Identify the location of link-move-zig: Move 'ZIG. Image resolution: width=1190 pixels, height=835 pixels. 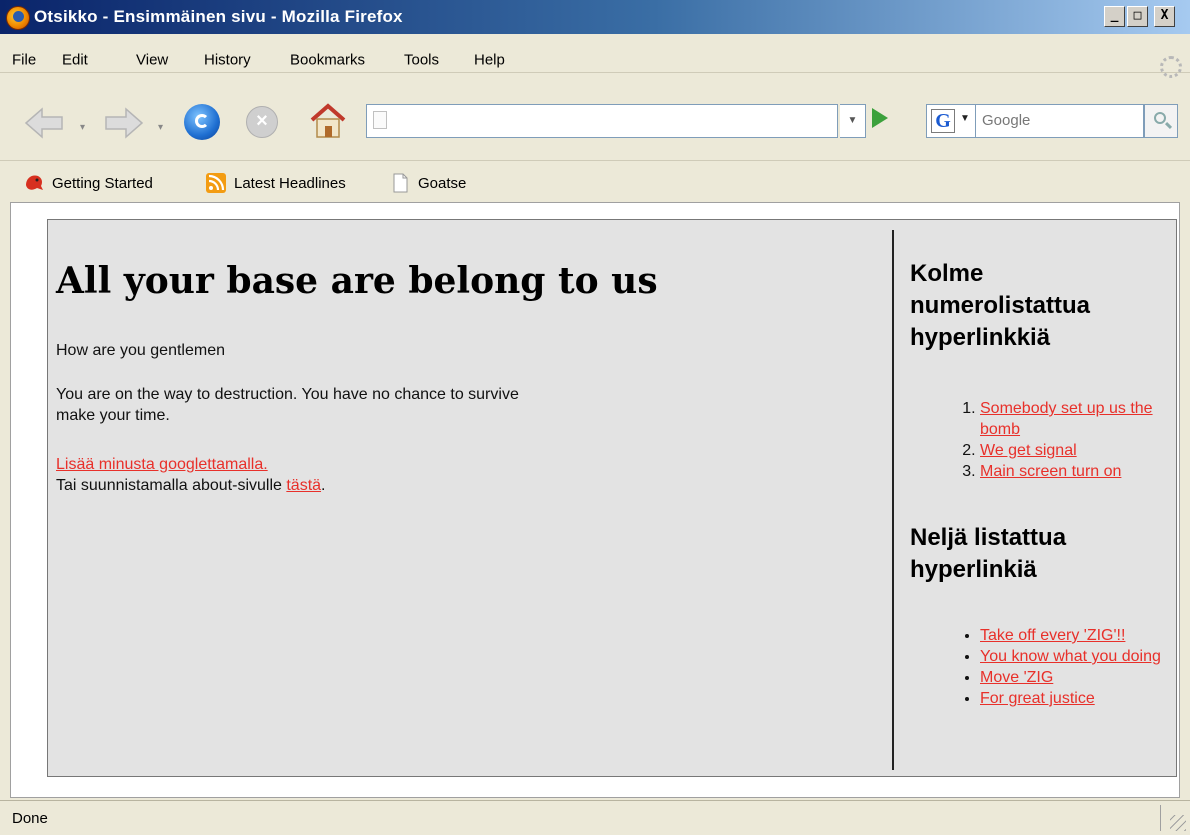
(1016, 677).